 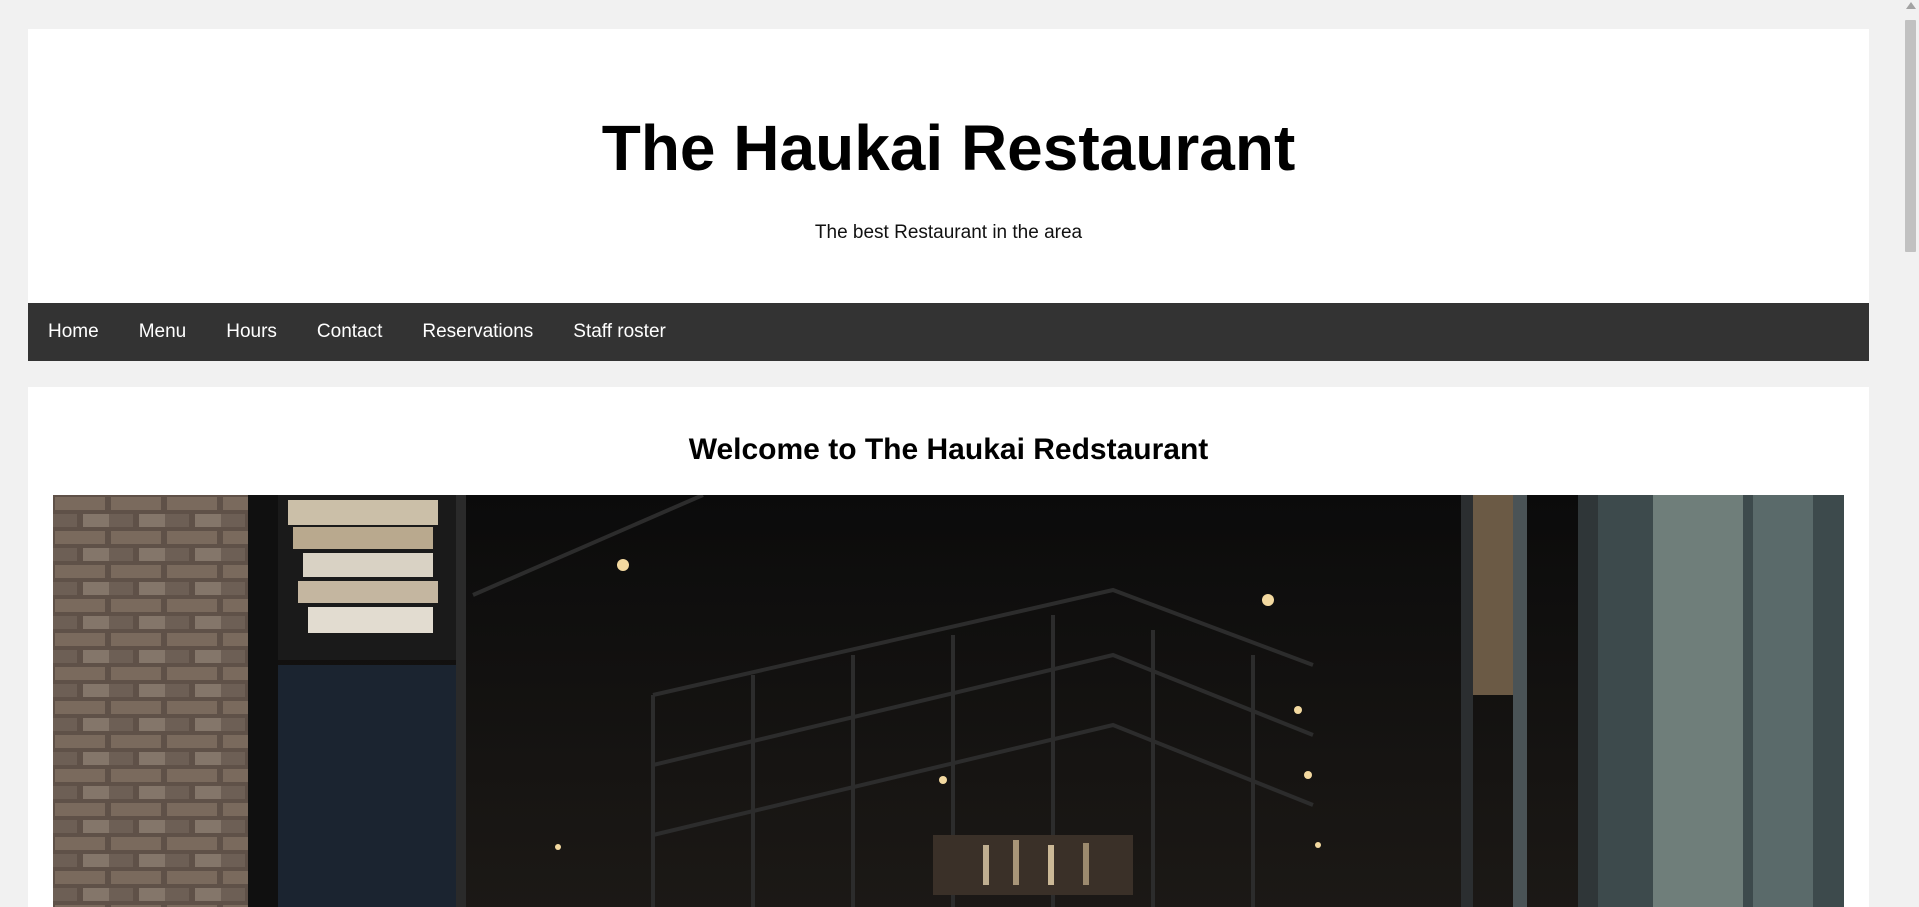 What do you see at coordinates (477, 332) in the screenshot?
I see `nav-link-reservations: Reservations` at bounding box center [477, 332].